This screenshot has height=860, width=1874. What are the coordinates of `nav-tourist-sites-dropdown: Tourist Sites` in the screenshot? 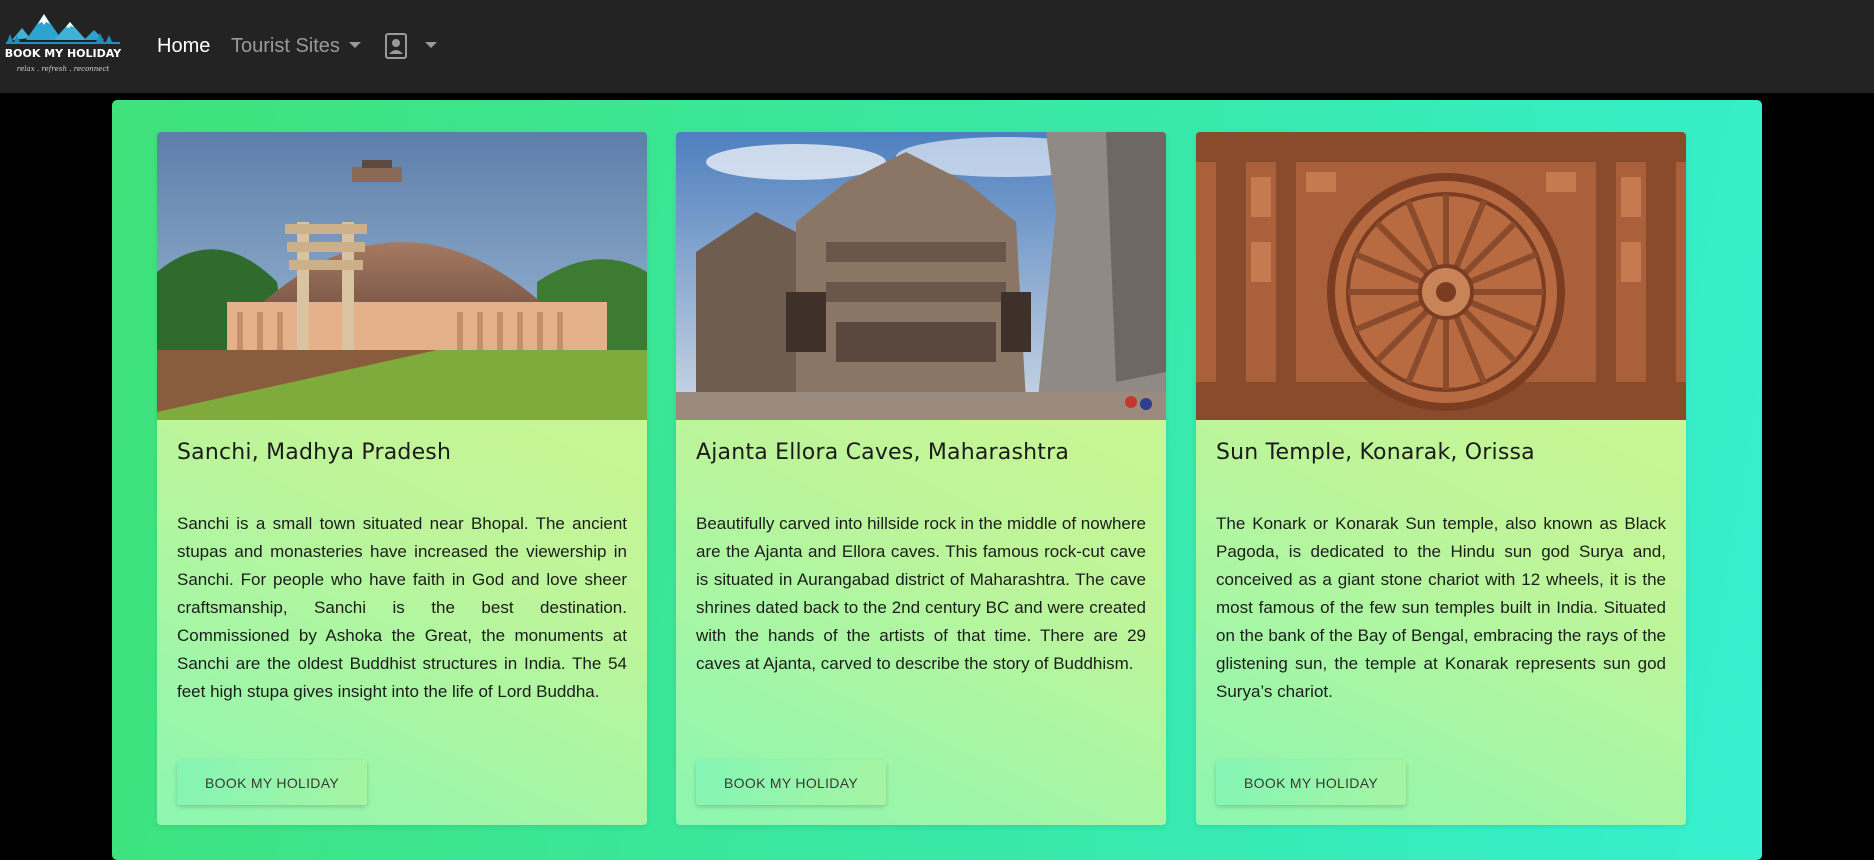 It's located at (296, 46).